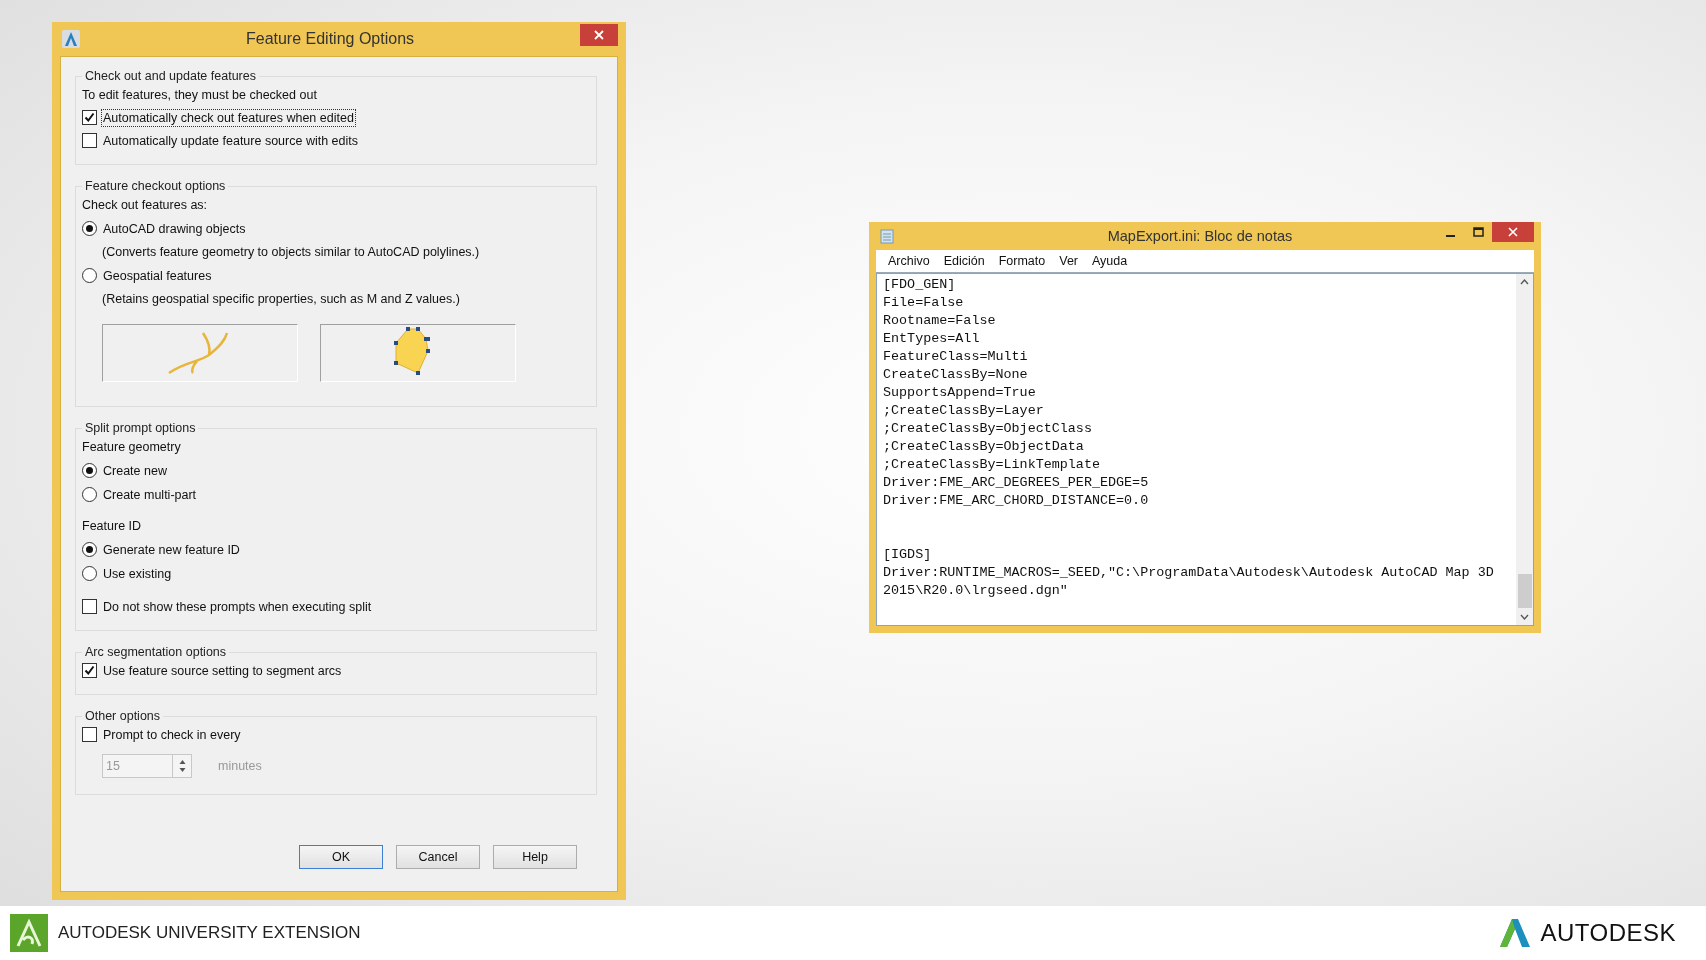  What do you see at coordinates (222, 670) in the screenshot?
I see `checkbox-label: Use feature source setting to segment arcs` at bounding box center [222, 670].